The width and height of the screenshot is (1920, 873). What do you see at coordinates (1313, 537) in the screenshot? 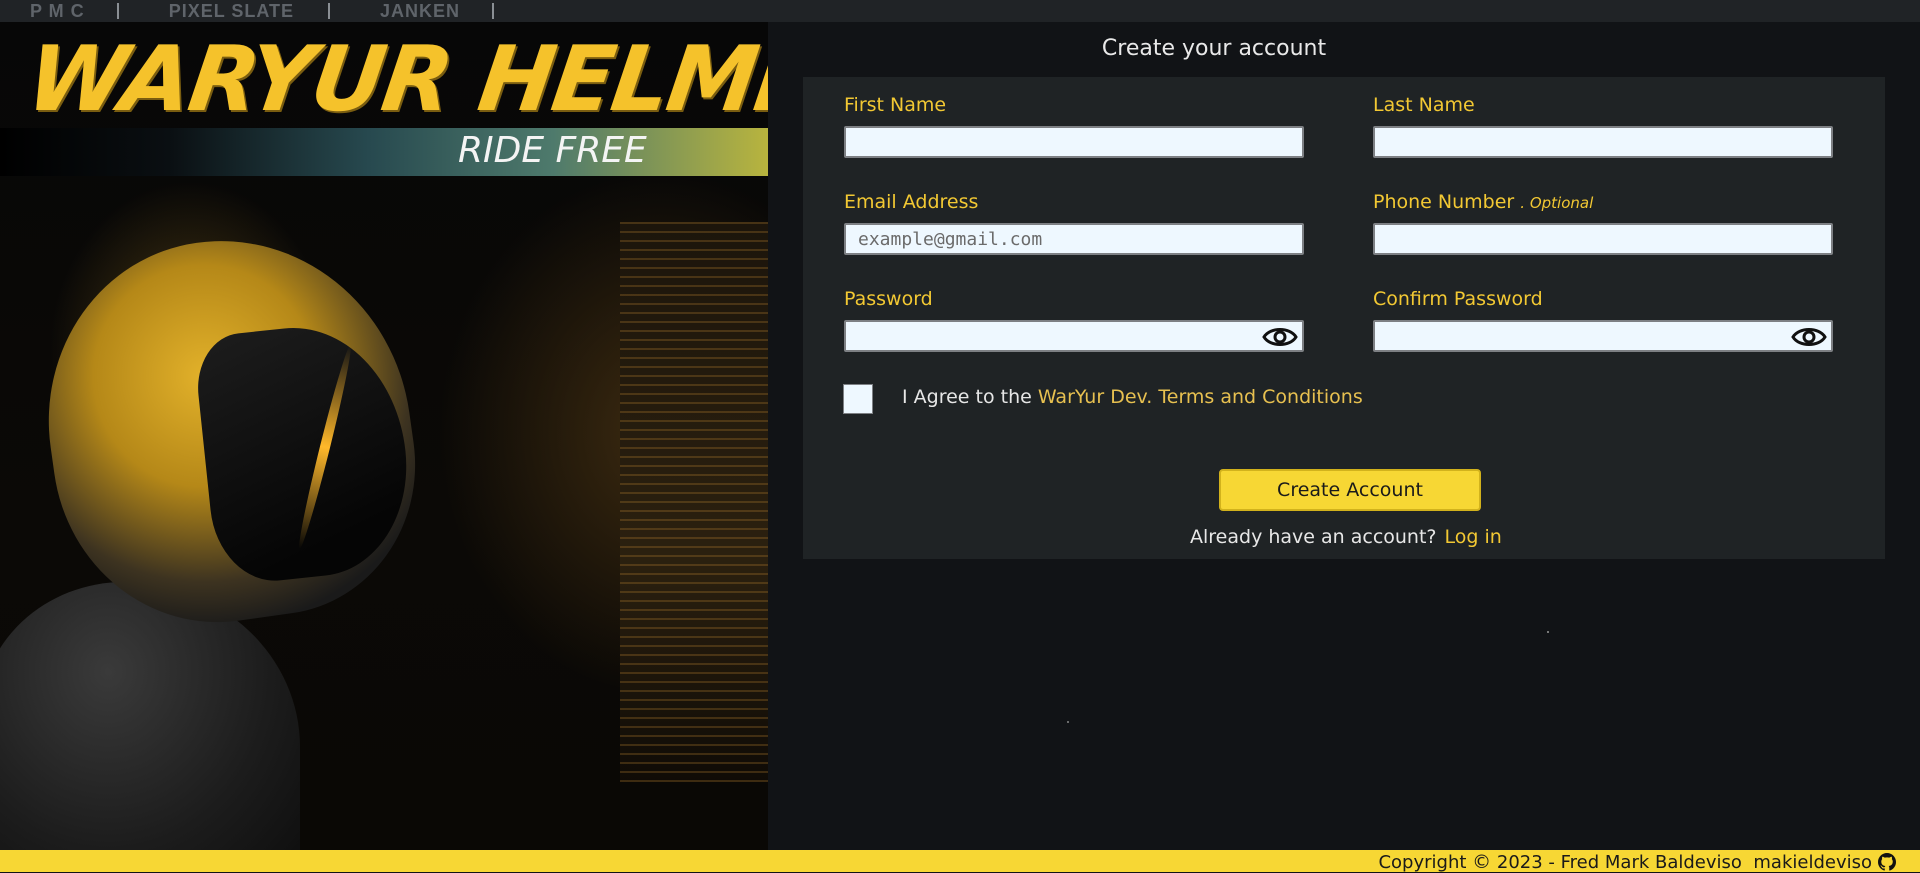
I see `already-text: Already have an account?` at bounding box center [1313, 537].